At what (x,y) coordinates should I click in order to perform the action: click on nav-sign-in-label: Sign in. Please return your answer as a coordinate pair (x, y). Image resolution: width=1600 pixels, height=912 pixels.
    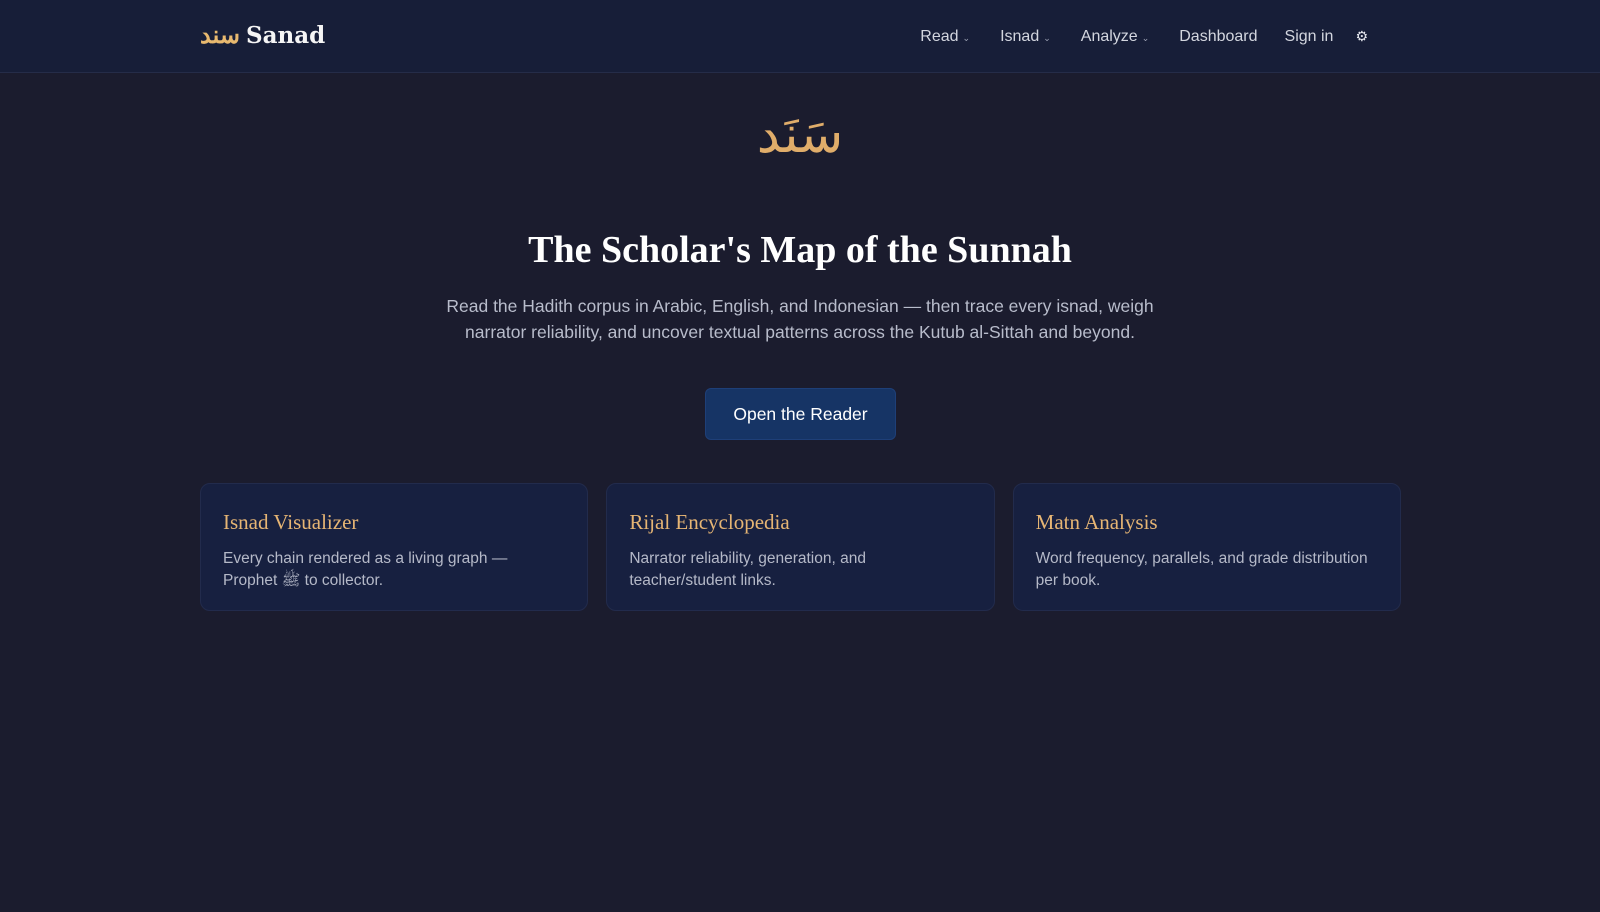
    Looking at the image, I should click on (1309, 36).